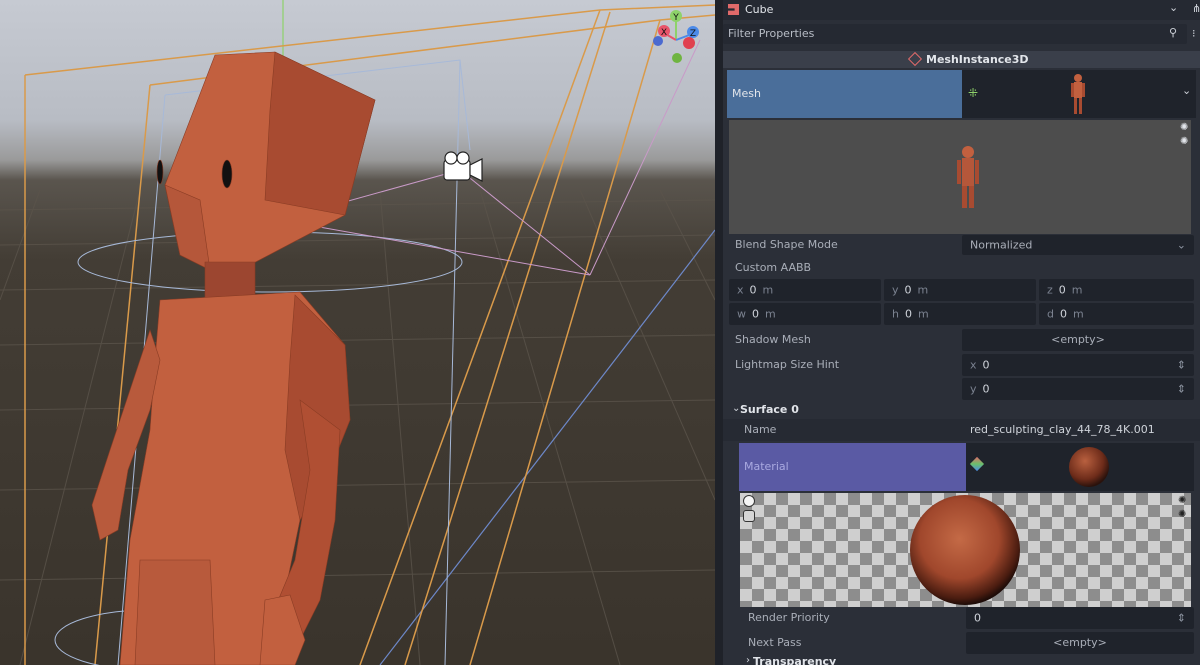 This screenshot has height=665, width=1200. I want to click on aabb-w-axis: w, so click(741, 314).